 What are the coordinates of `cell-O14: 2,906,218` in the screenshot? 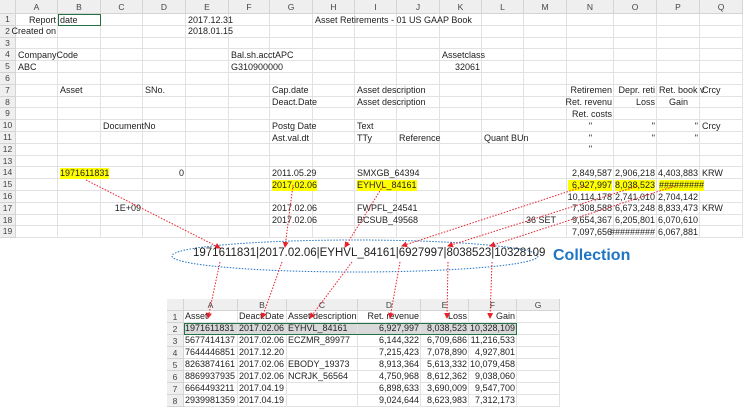 It's located at (635, 173).